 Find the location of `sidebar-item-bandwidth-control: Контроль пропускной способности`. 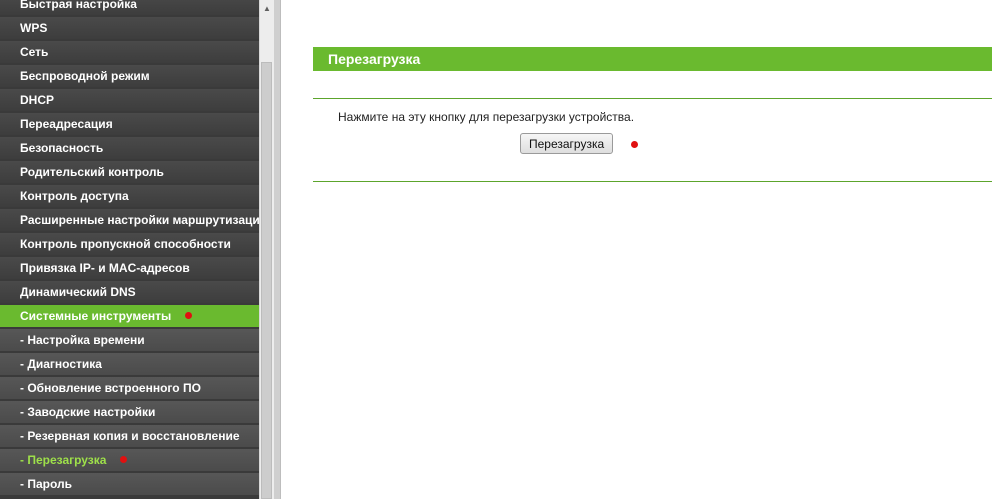

sidebar-item-bandwidth-control: Контроль пропускной способности is located at coordinates (129, 244).